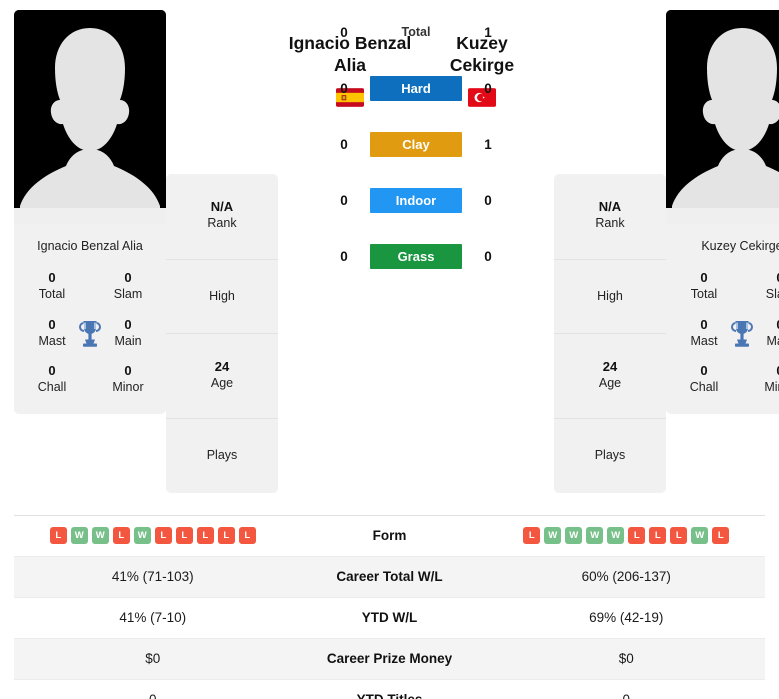 The image size is (779, 699). Describe the element at coordinates (344, 257) in the screenshot. I see `h2h-grass-left: 0` at that location.